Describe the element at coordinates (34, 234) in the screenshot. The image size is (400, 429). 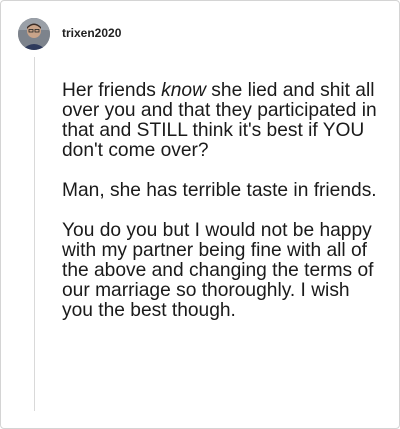
I see `thread-collapse-line` at that location.